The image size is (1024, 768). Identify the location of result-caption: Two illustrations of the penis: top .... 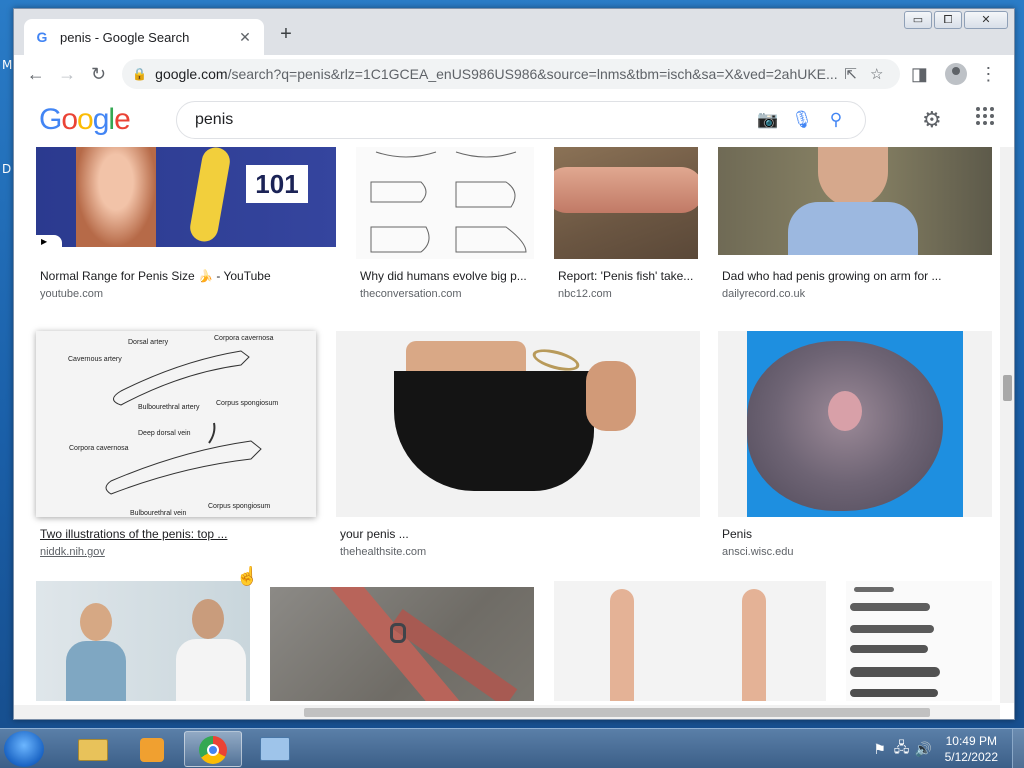
(176, 534).